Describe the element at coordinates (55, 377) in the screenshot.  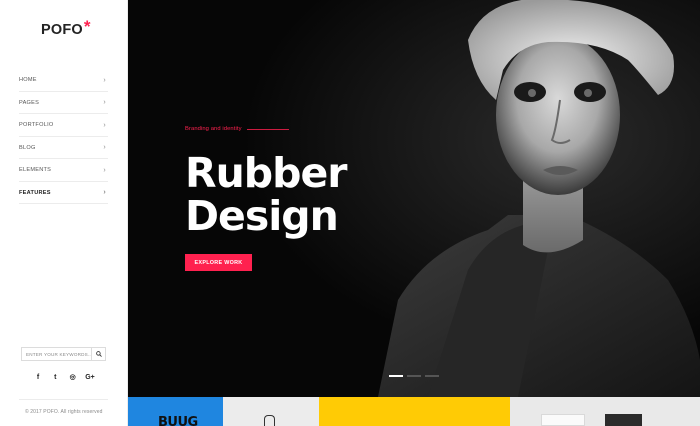
I see `twitter-icon: t` at that location.